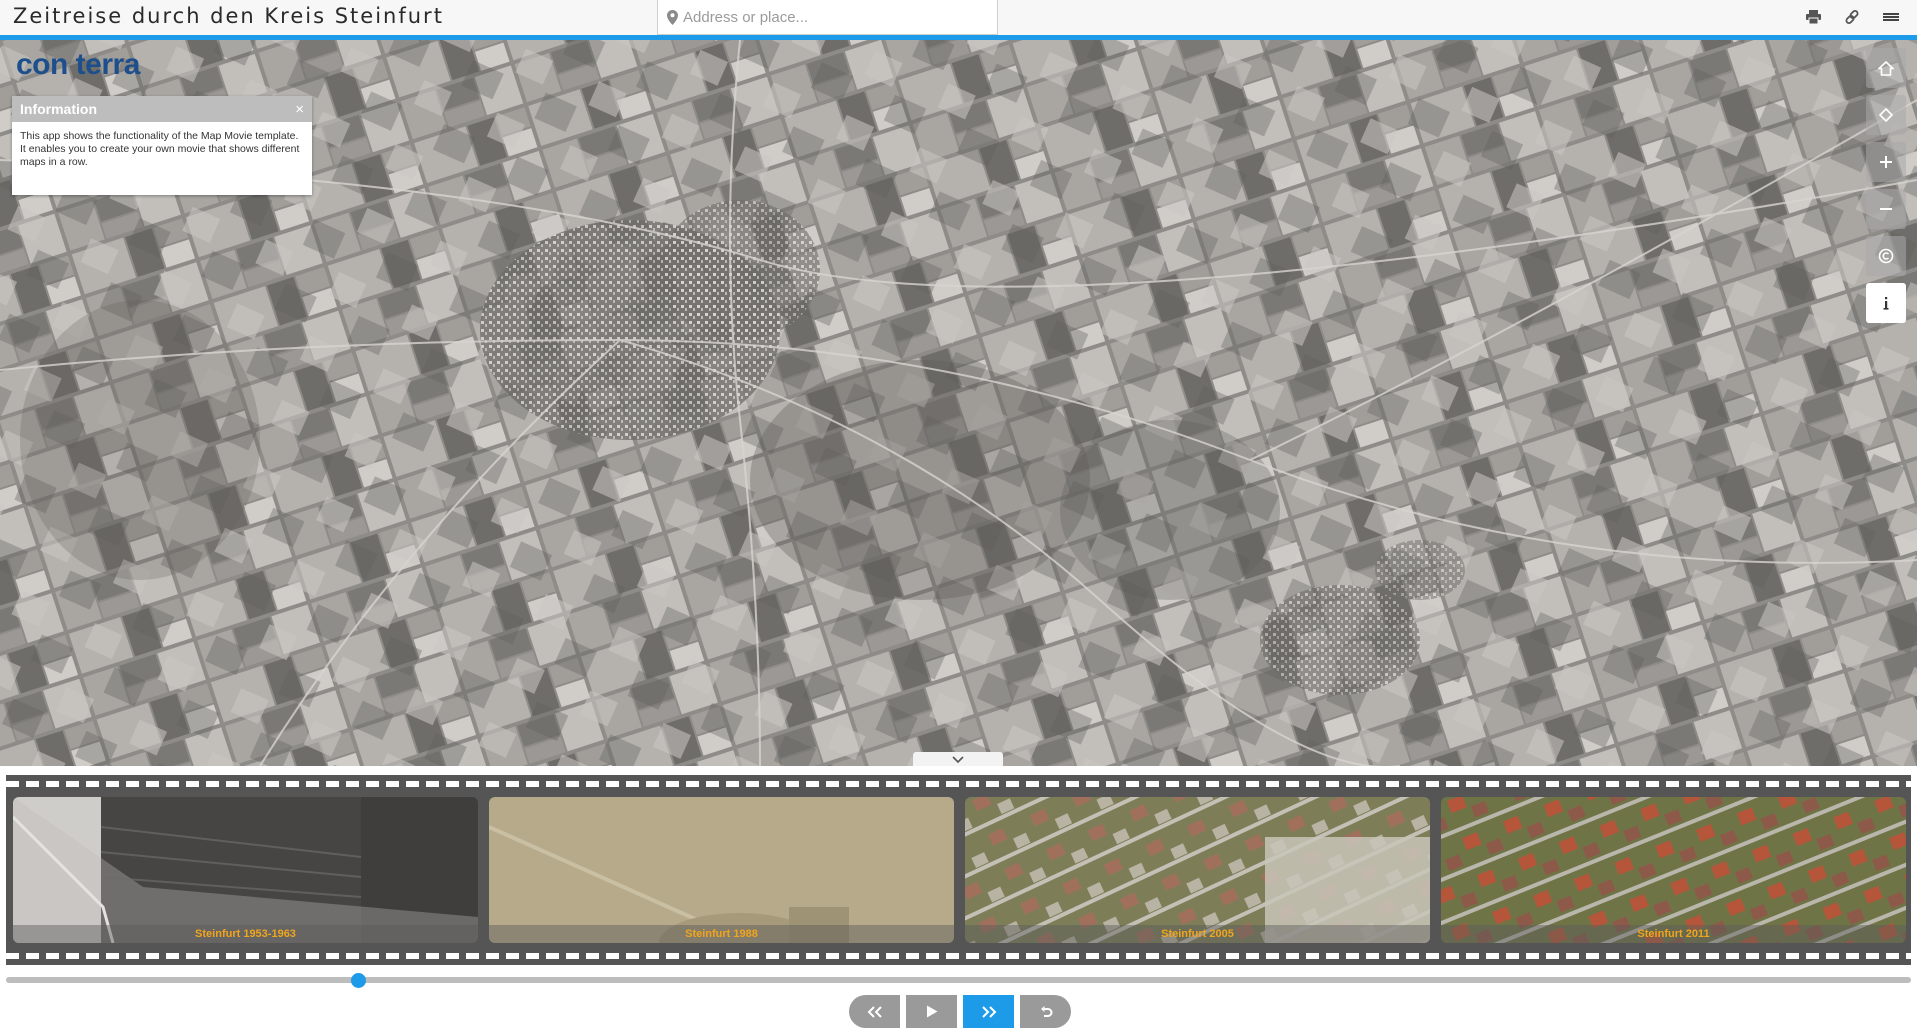 The height and width of the screenshot is (1029, 1917). I want to click on info-button, so click(1886, 303).